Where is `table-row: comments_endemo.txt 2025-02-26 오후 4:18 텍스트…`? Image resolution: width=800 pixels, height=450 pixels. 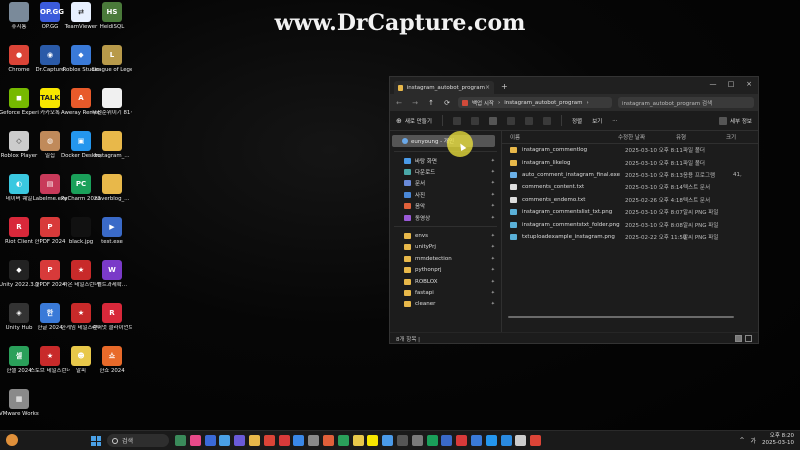 table-row: comments_endemo.txt 2025-02-26 오후 4:18 텍스트… is located at coordinates (630, 200).